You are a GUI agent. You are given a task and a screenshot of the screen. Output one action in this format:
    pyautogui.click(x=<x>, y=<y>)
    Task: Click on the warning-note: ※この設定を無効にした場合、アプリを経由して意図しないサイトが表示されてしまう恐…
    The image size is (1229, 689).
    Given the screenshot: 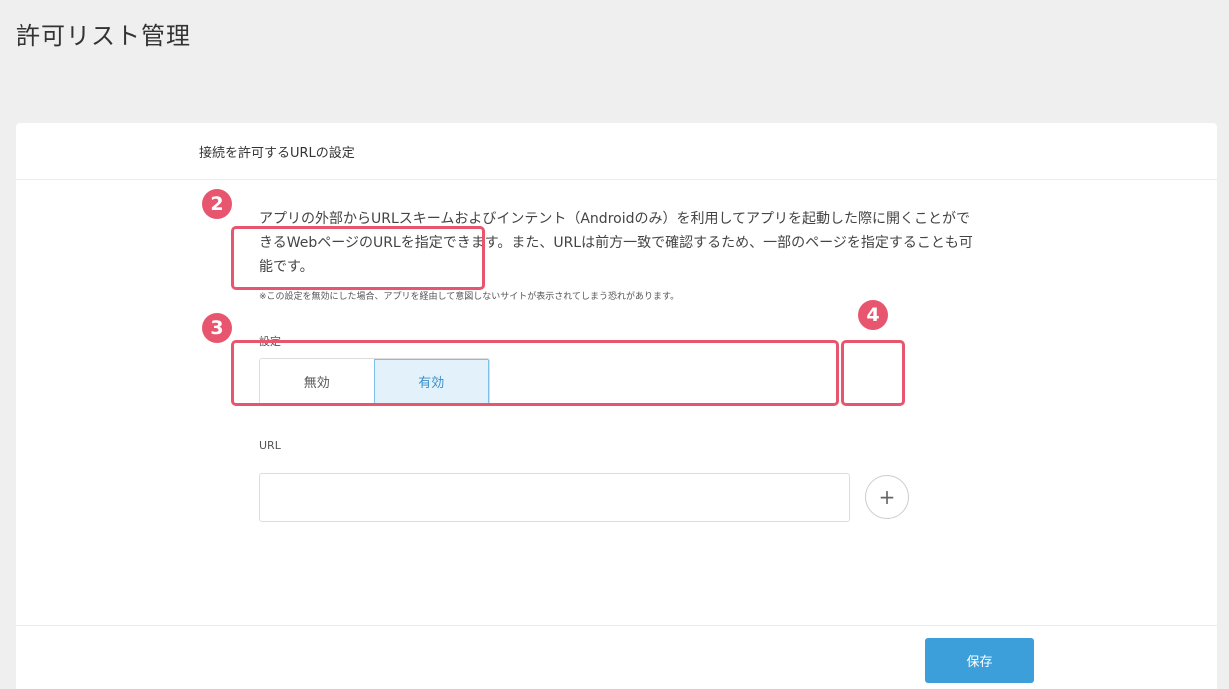 What is the action you would take?
    pyautogui.click(x=469, y=297)
    